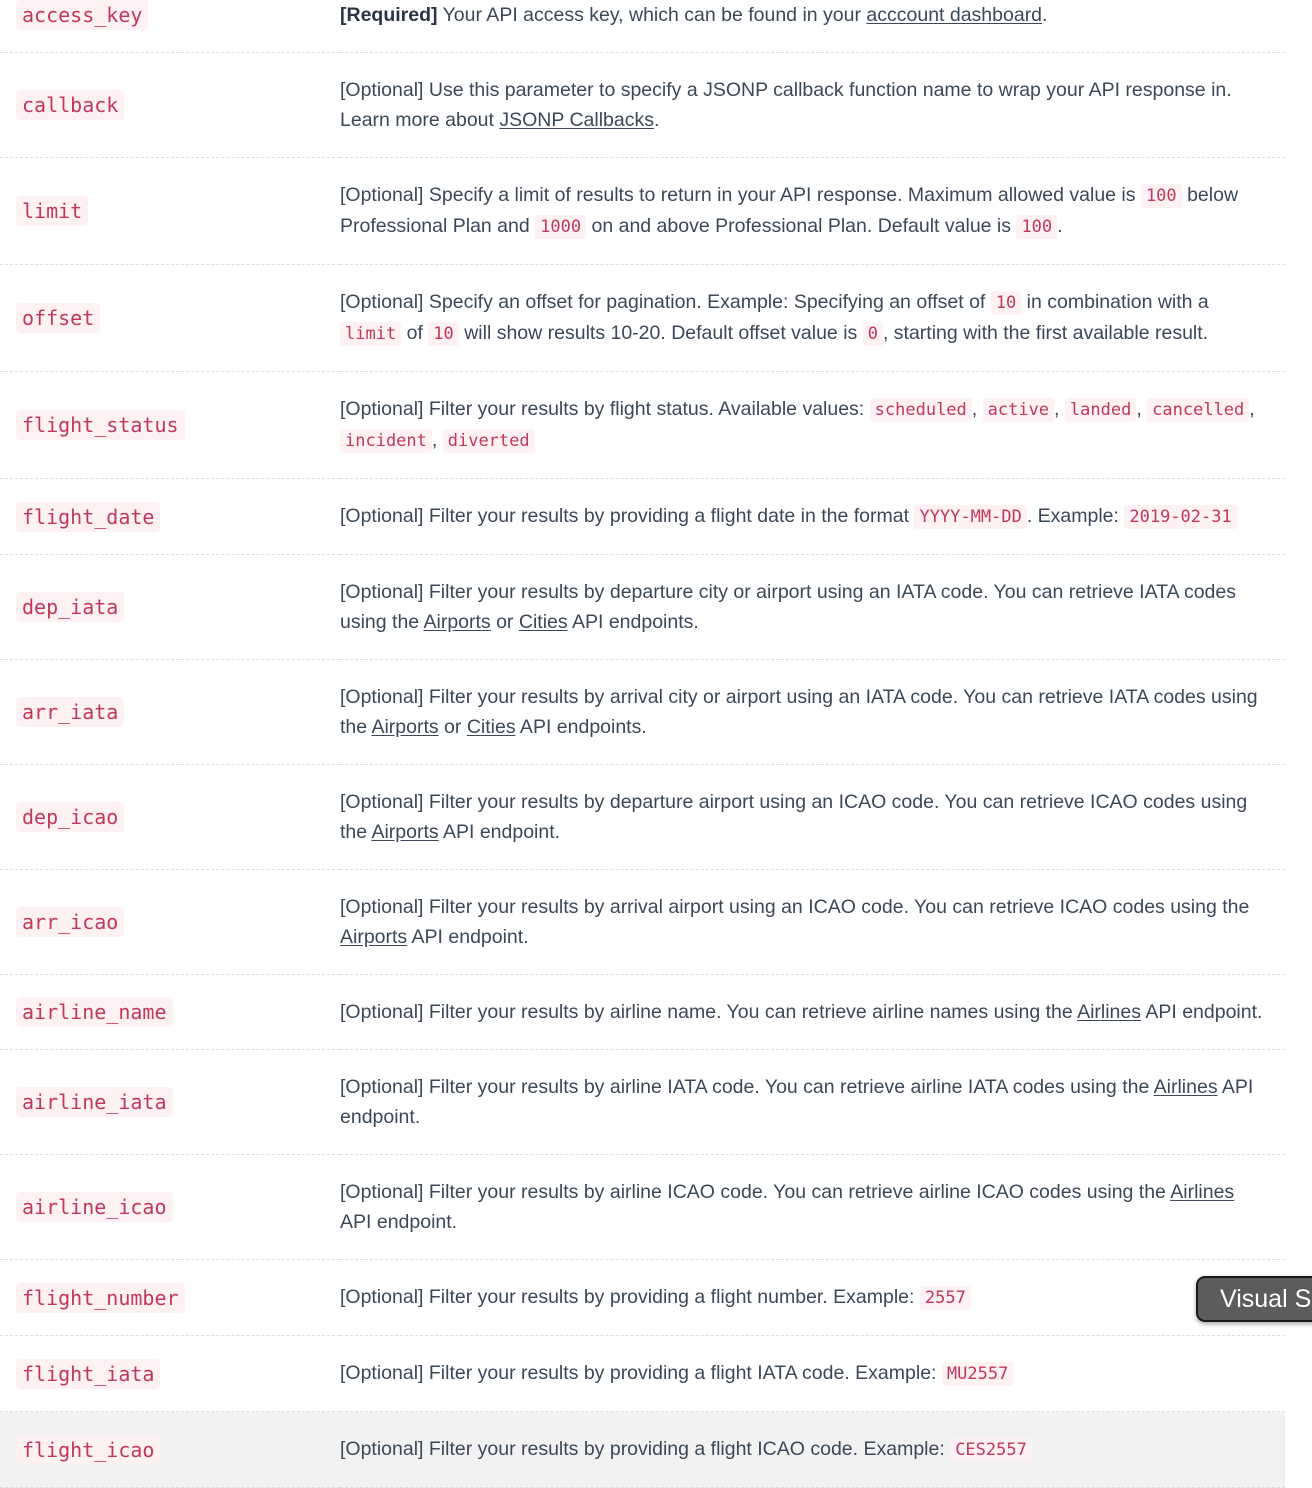 The image size is (1312, 1488). I want to click on parameter-name: flight_status, so click(100, 425).